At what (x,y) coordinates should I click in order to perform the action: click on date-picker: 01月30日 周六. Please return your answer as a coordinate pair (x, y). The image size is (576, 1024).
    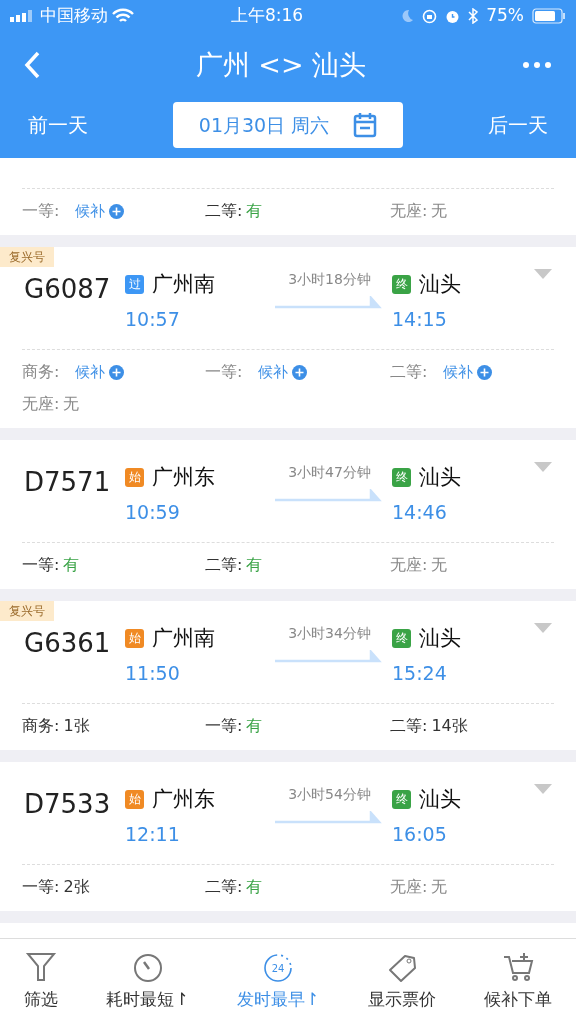
    Looking at the image, I should click on (288, 125).